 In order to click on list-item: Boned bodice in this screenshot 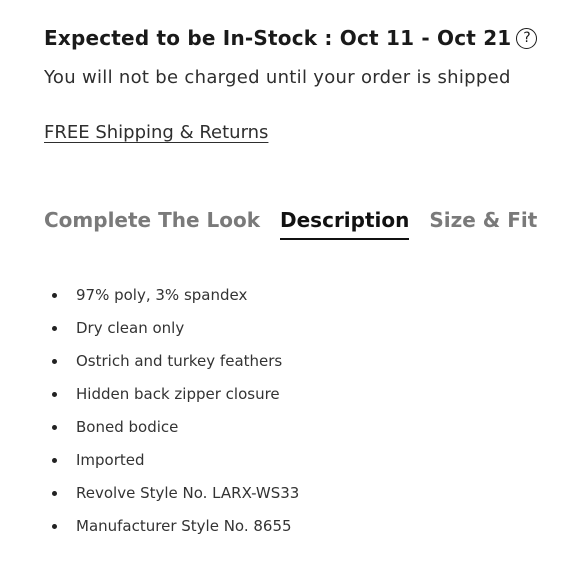, I will do `click(175, 432)`.